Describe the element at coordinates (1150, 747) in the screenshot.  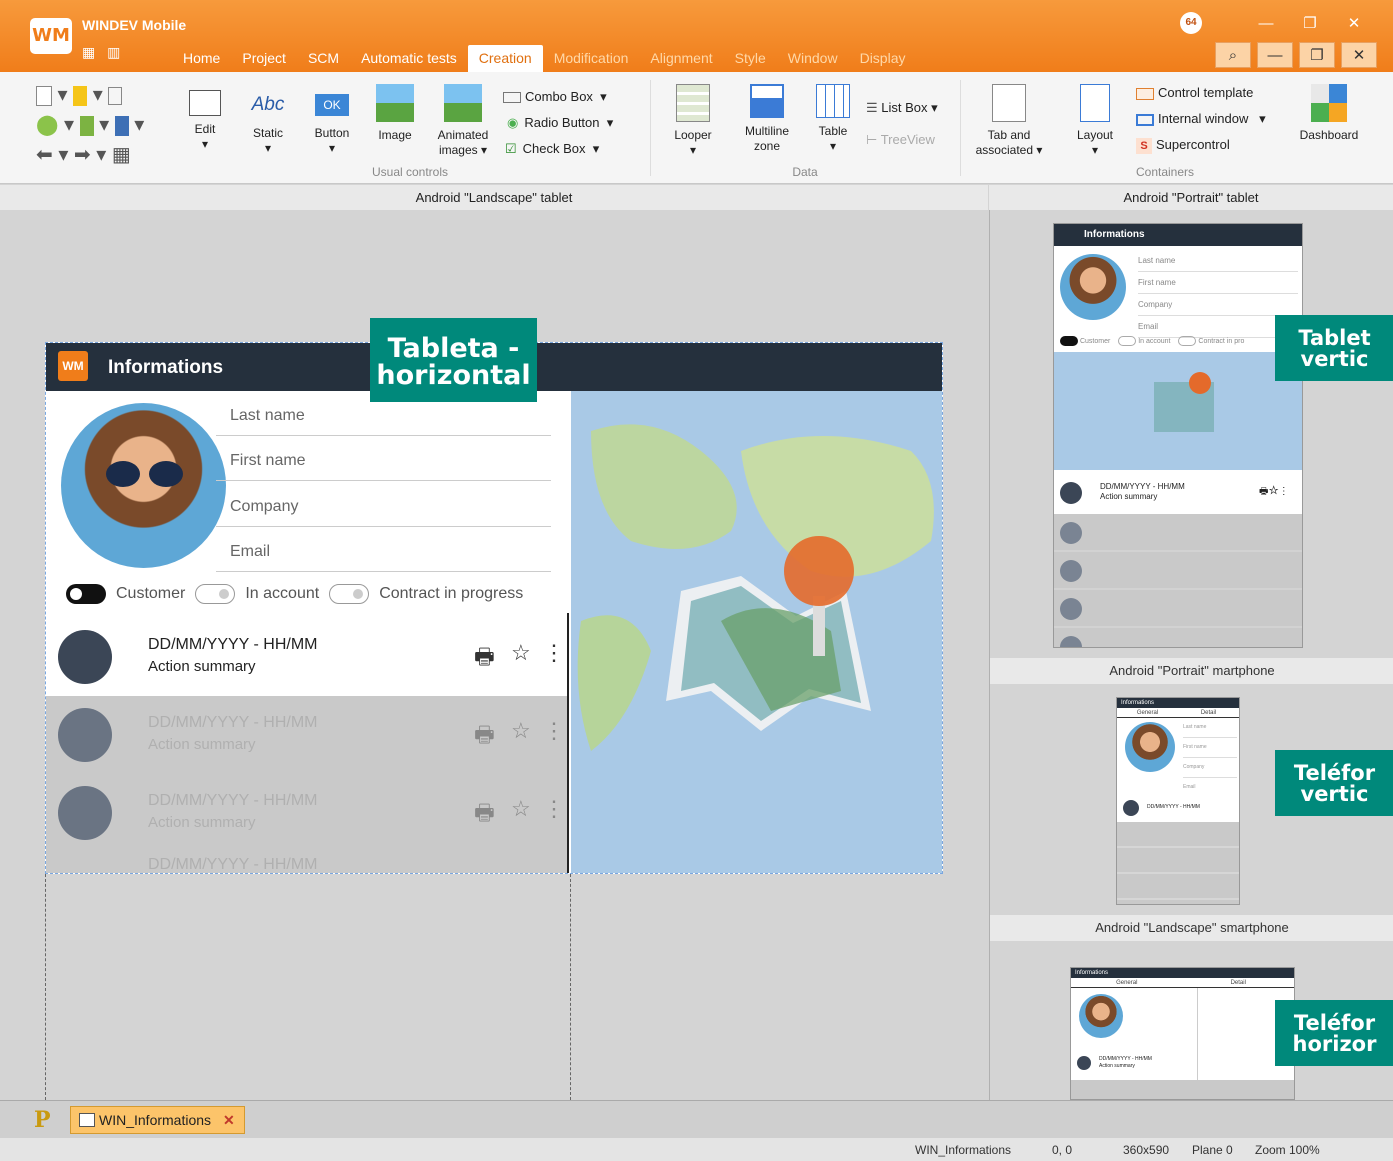
I see `mini-phone-photo` at that location.